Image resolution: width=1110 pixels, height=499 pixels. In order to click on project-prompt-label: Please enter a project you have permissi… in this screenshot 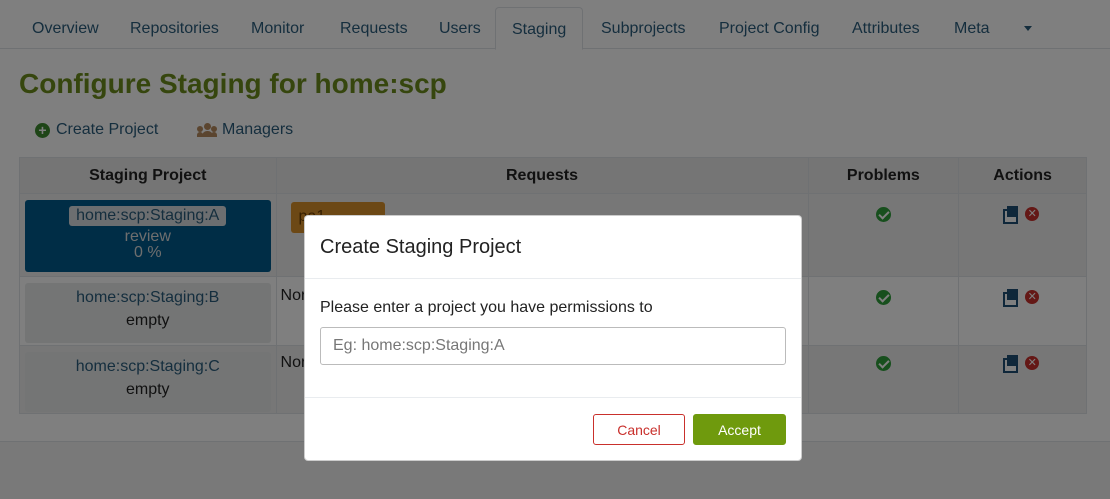, I will do `click(486, 307)`.